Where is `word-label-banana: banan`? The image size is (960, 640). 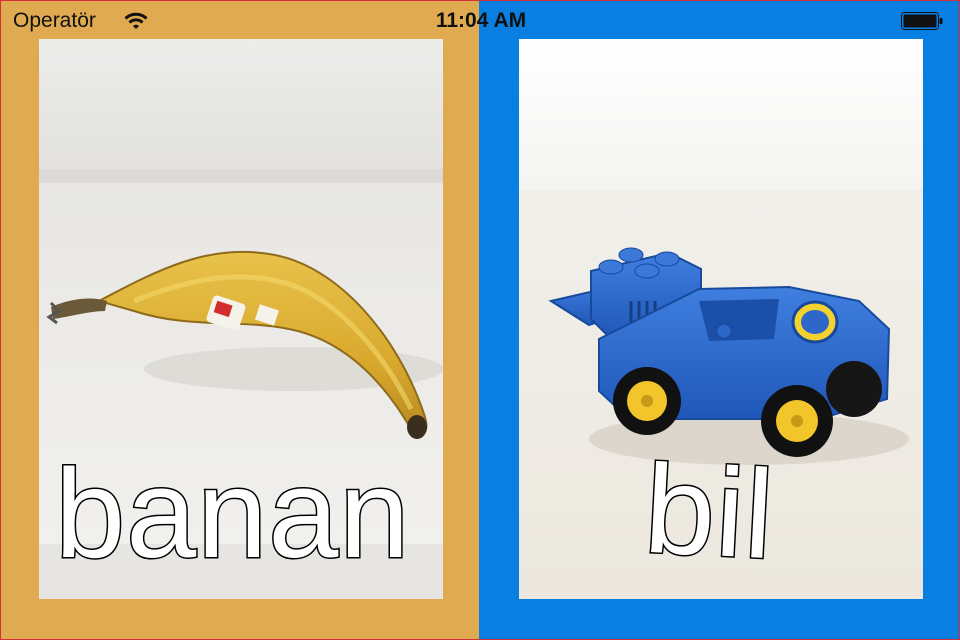 word-label-banana: banan is located at coordinates (232, 513).